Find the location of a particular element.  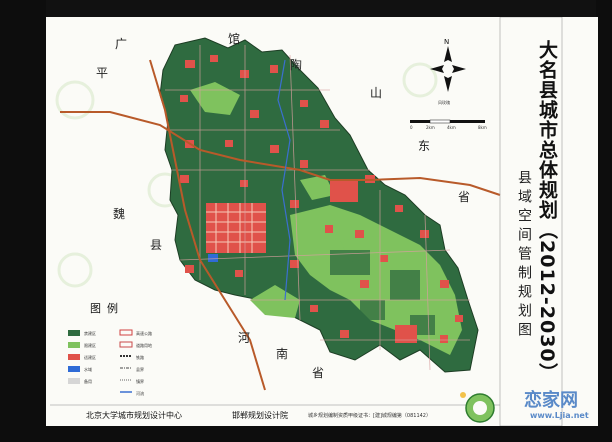

region-label-sheng-right: 省 is located at coordinates (464, 197).